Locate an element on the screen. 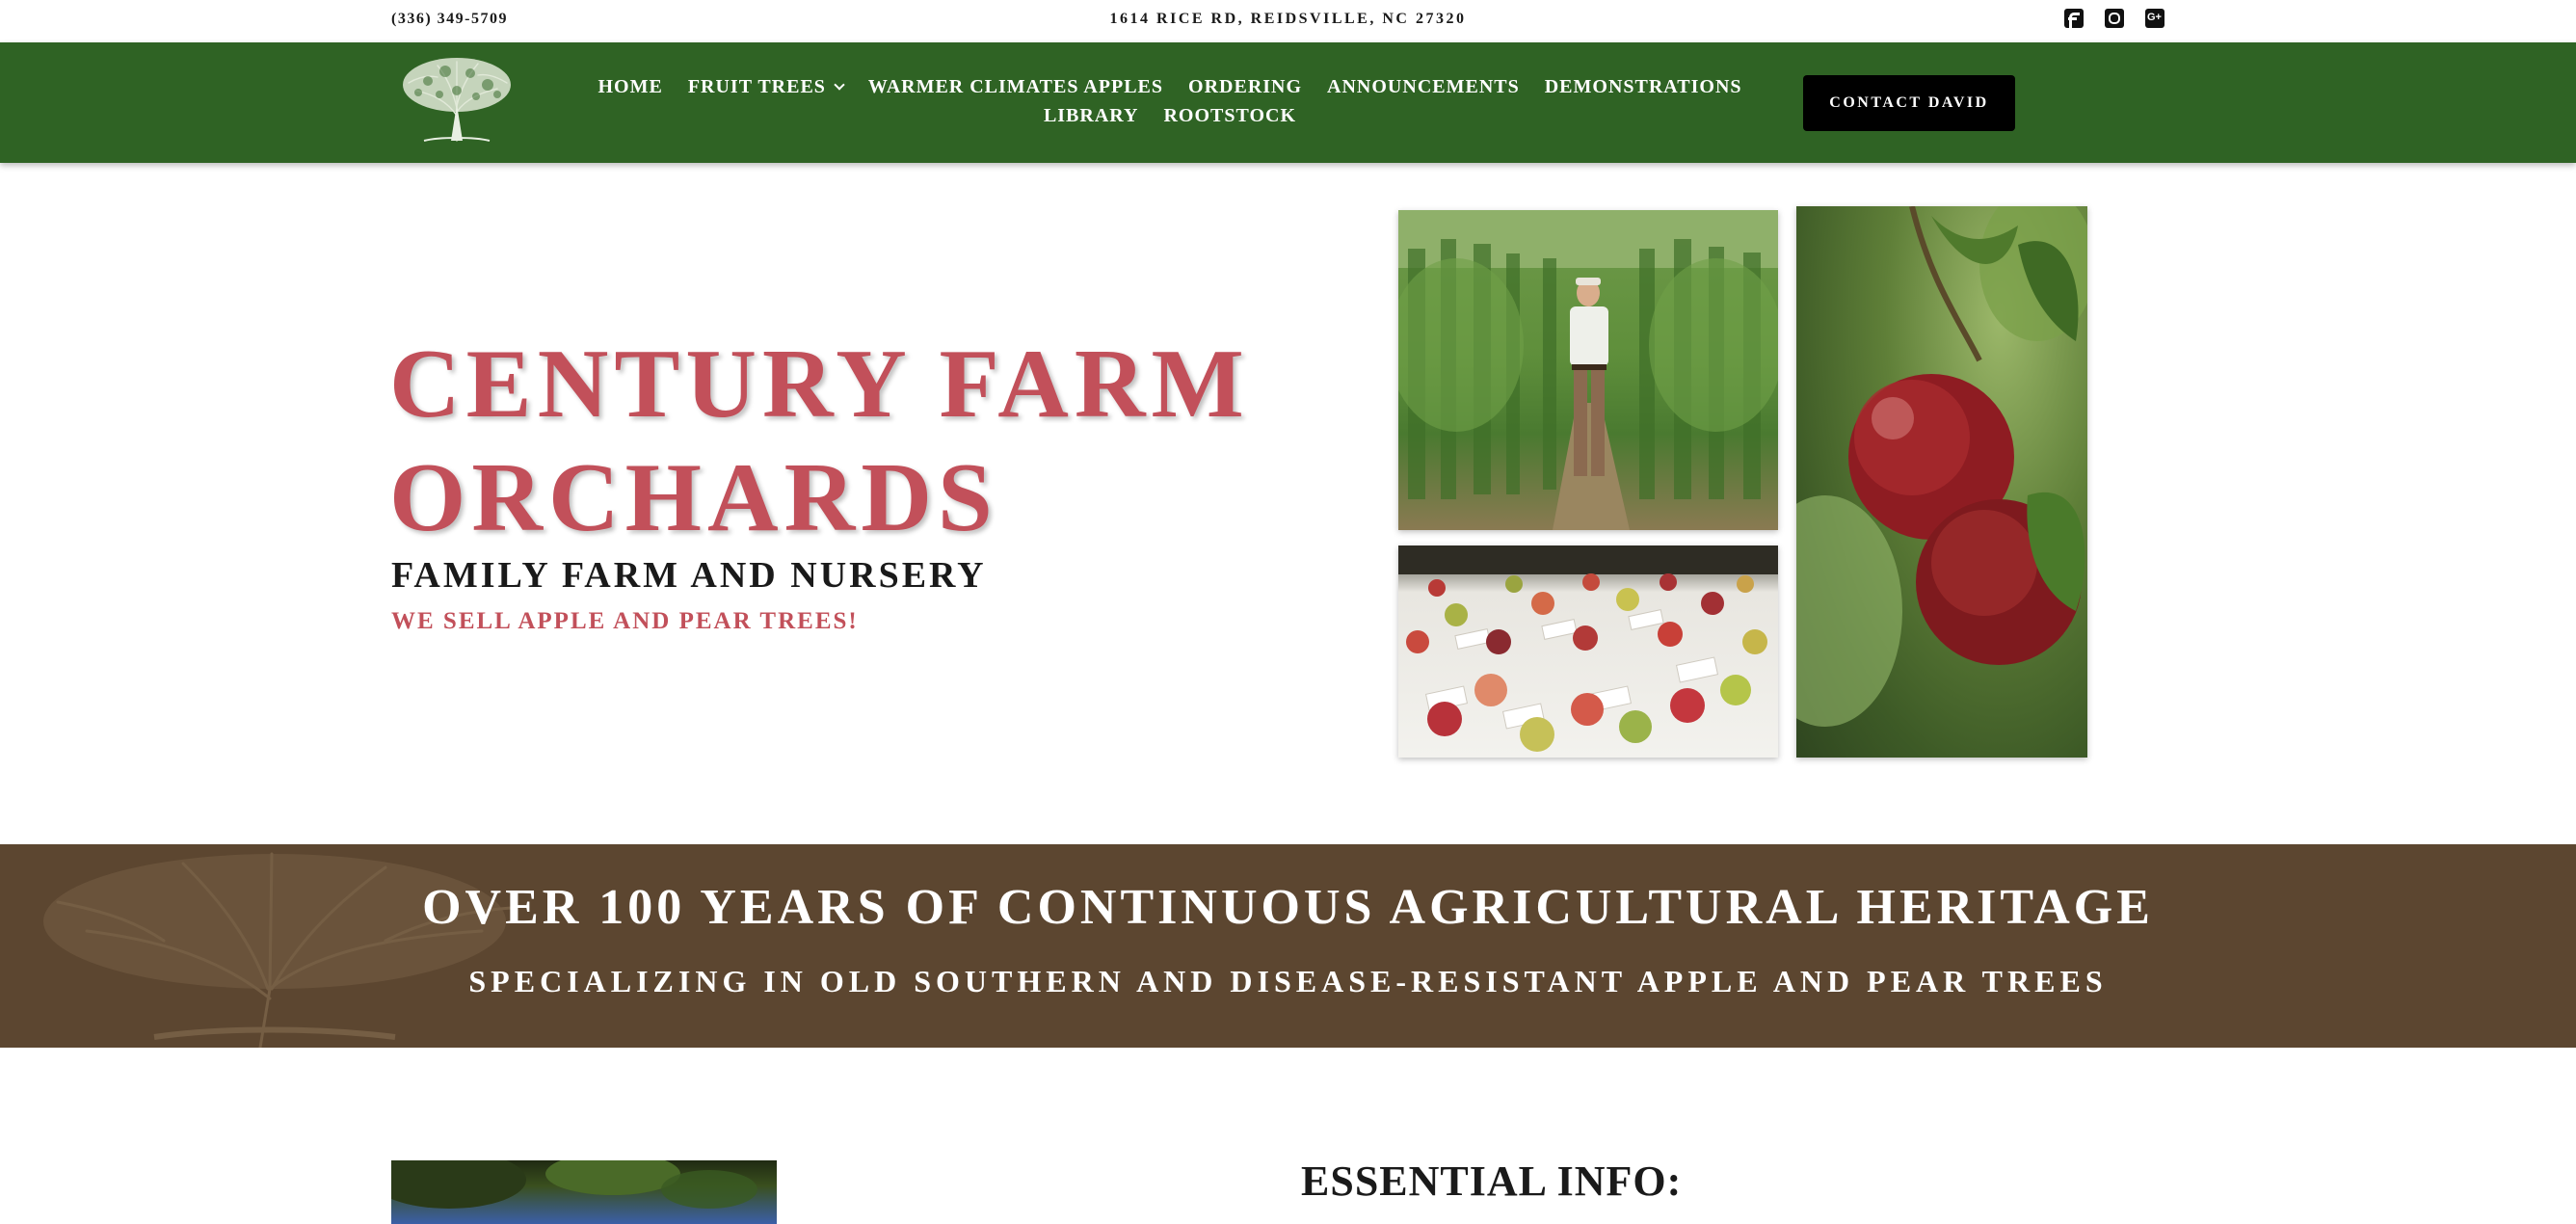  nav-label: LIBRARY is located at coordinates (1091, 116).